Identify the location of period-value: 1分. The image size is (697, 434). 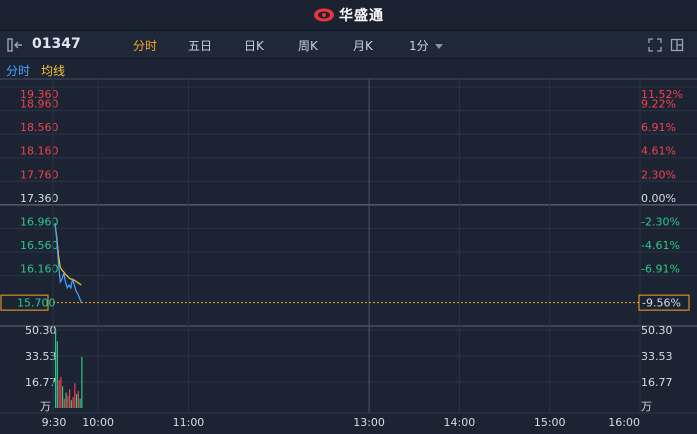
(419, 46).